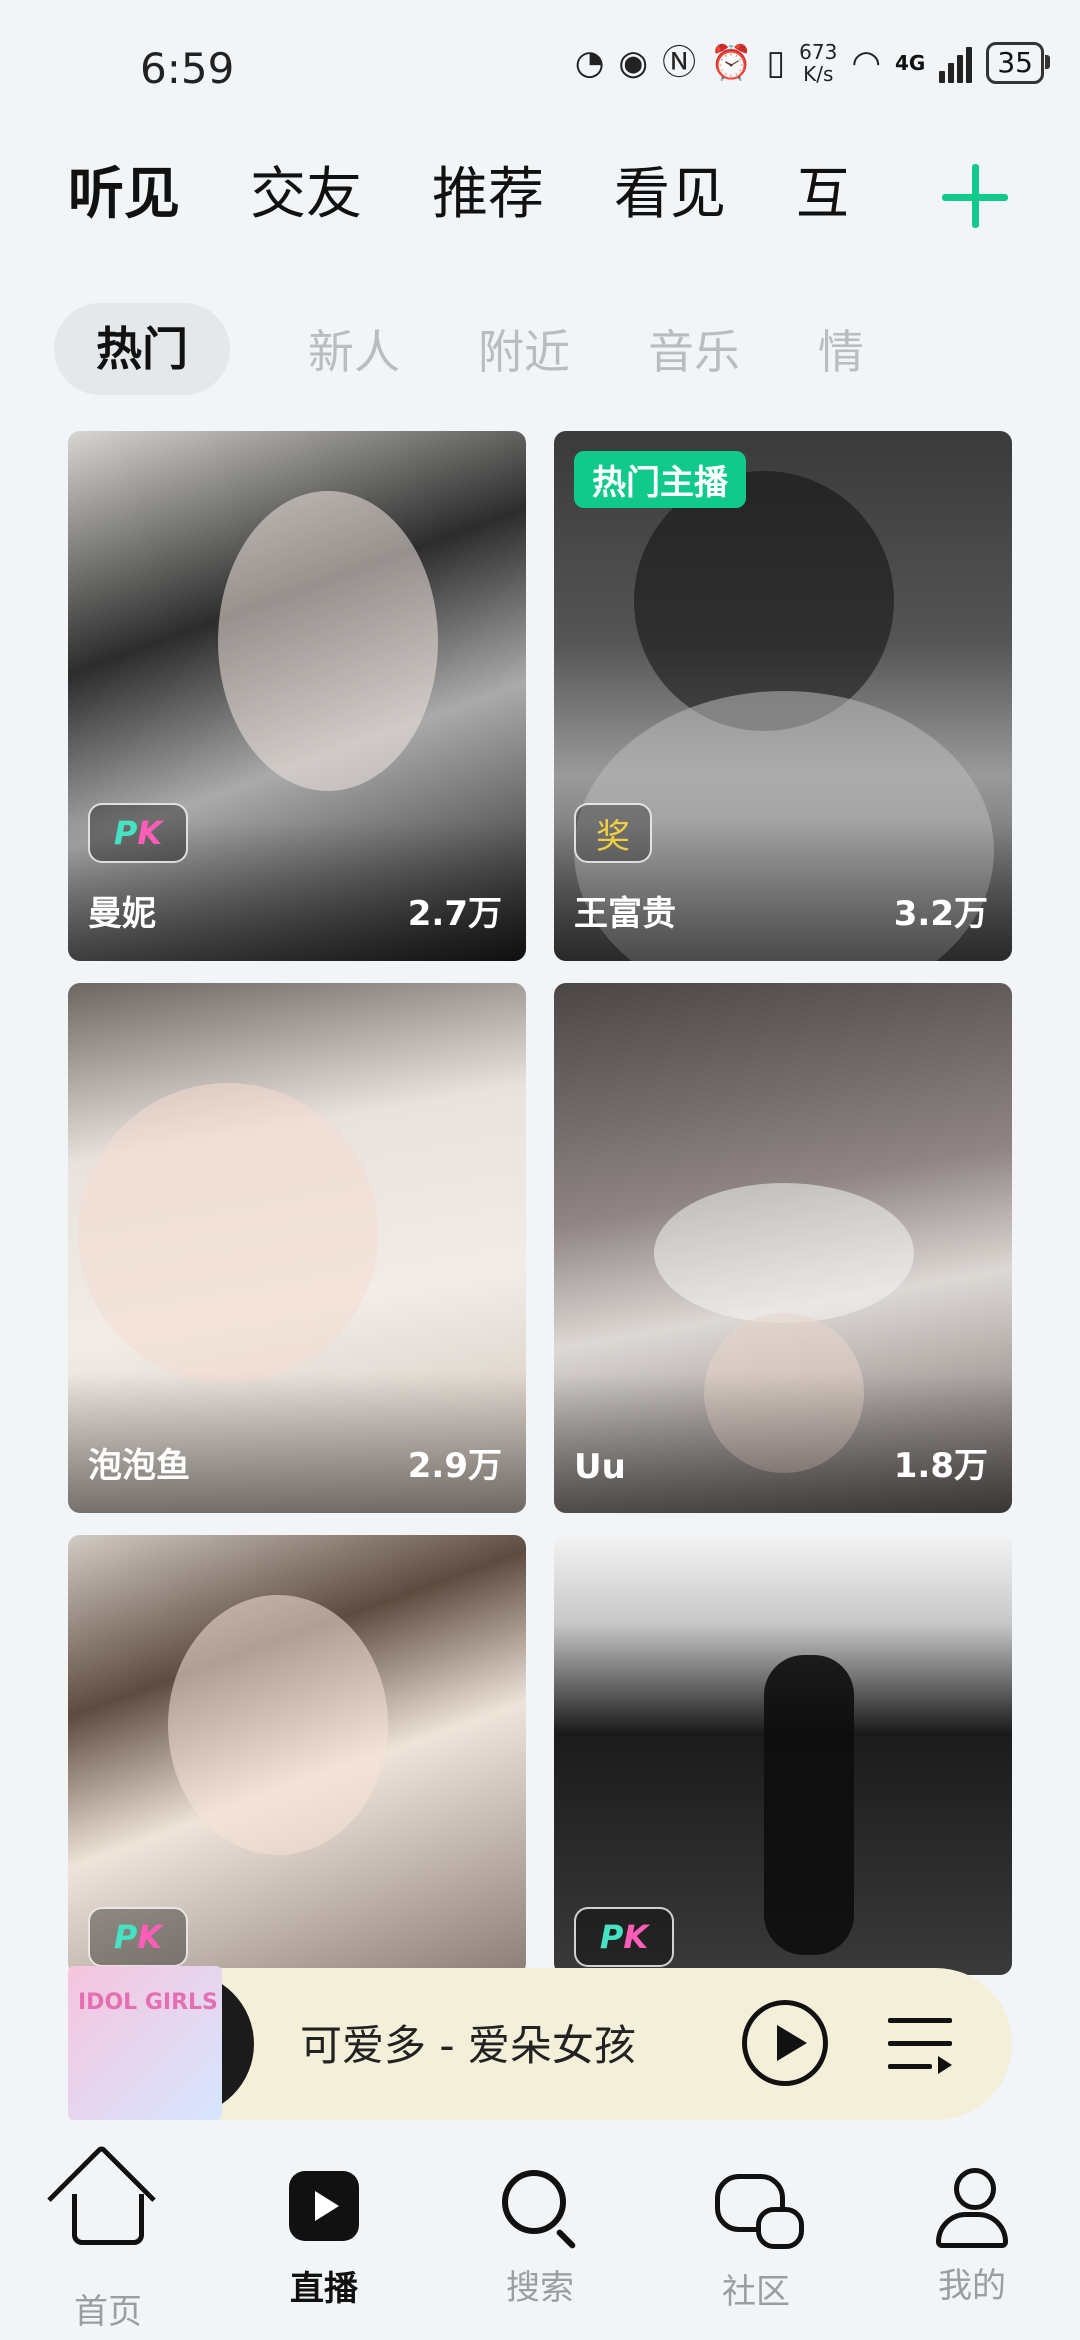 This screenshot has width=1080, height=2340. I want to click on category-music: 音乐, so click(694, 349).